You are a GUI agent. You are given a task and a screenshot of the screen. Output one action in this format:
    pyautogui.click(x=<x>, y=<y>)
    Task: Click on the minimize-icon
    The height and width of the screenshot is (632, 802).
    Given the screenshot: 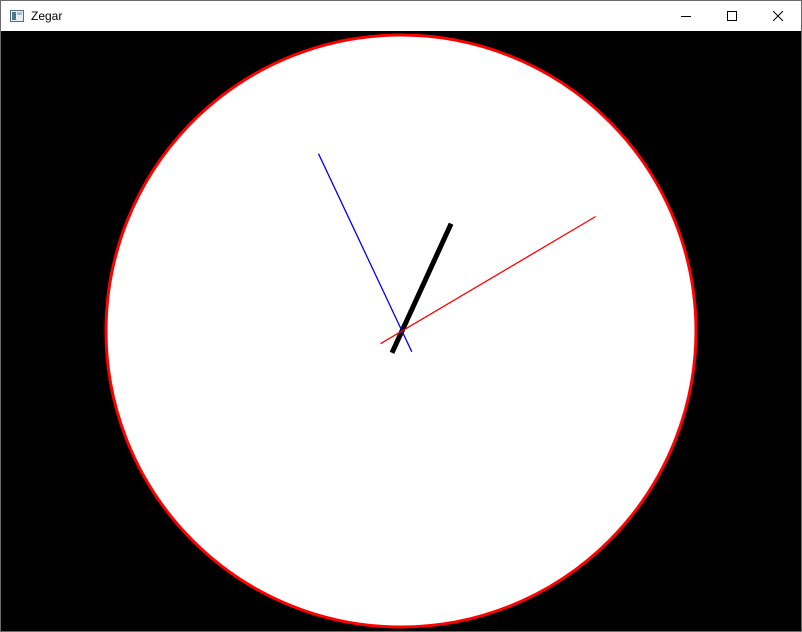 What is the action you would take?
    pyautogui.click(x=686, y=16)
    